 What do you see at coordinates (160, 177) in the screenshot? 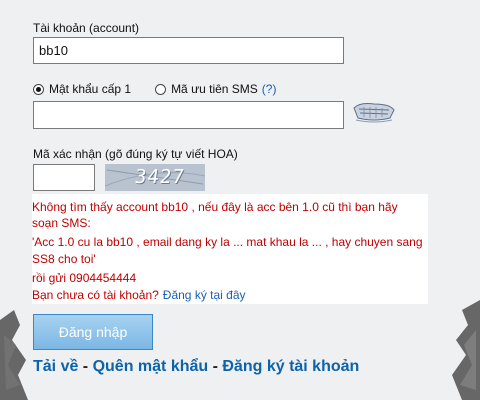
I see `captcha-text: 3427` at bounding box center [160, 177].